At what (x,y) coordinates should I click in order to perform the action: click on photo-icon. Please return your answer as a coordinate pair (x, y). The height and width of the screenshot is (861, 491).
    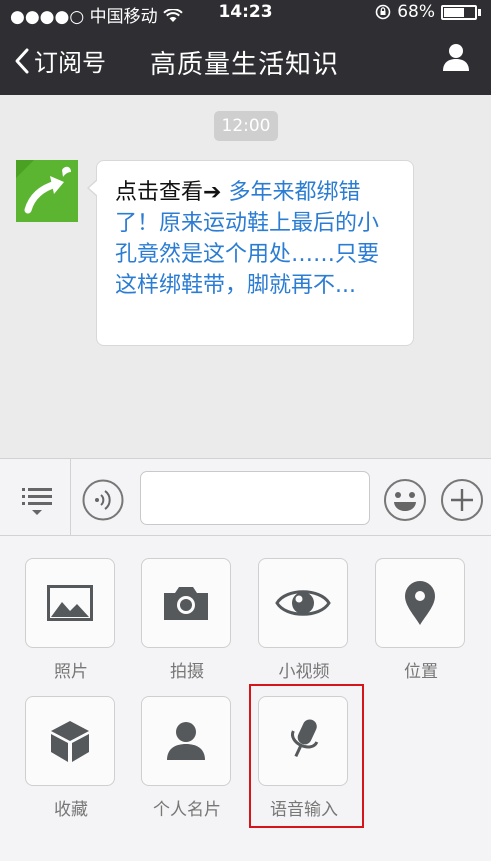
    Looking at the image, I should click on (70, 603).